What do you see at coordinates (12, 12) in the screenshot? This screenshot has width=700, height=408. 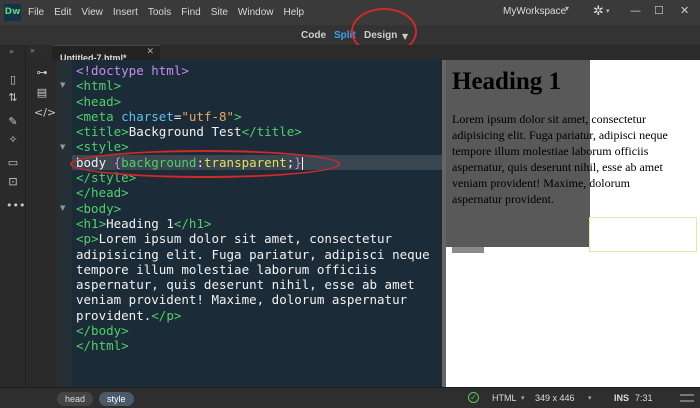 I see `app-logo: Dw` at bounding box center [12, 12].